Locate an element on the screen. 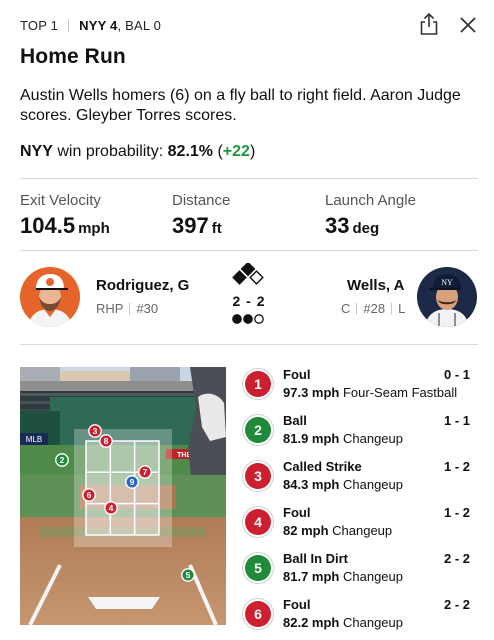 This screenshot has height=640, width=494. scene-board-text: MLB is located at coordinates (34, 439).